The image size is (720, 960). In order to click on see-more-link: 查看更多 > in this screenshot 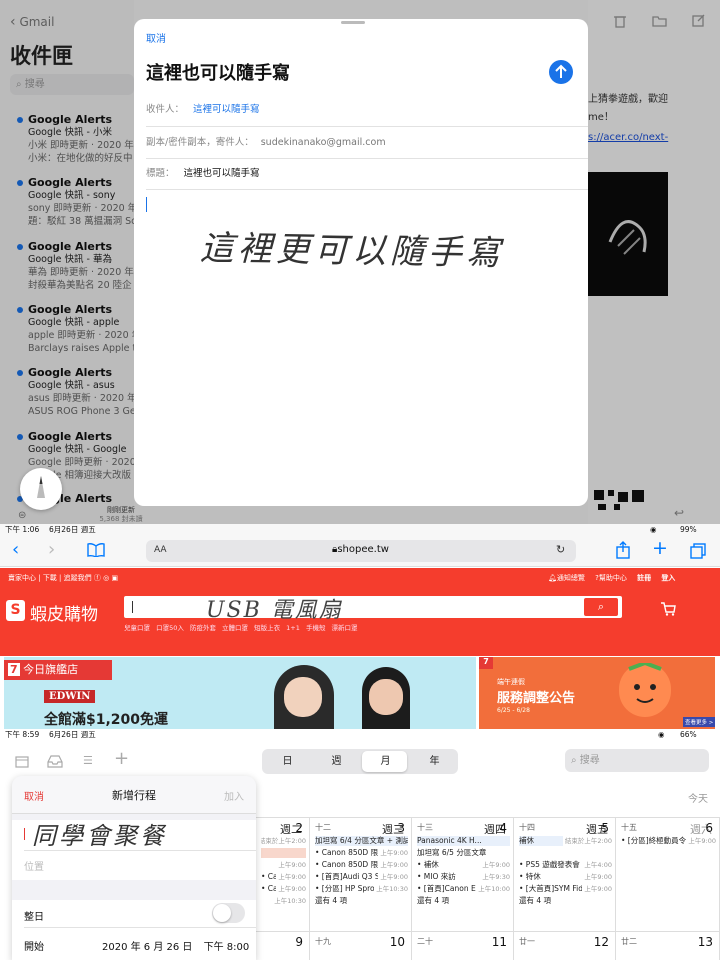, I will do `click(699, 722)`.